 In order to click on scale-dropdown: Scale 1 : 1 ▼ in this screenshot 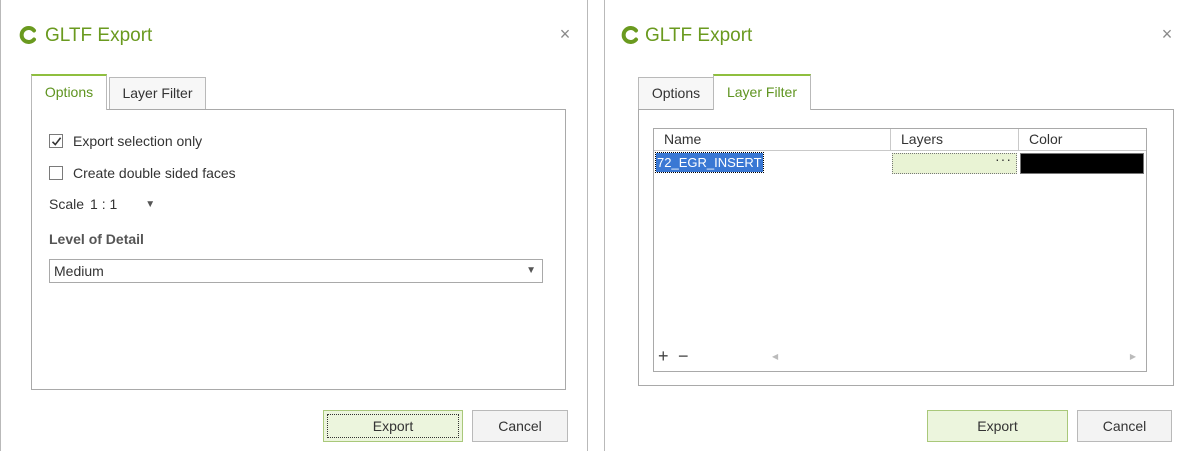, I will do `click(102, 204)`.